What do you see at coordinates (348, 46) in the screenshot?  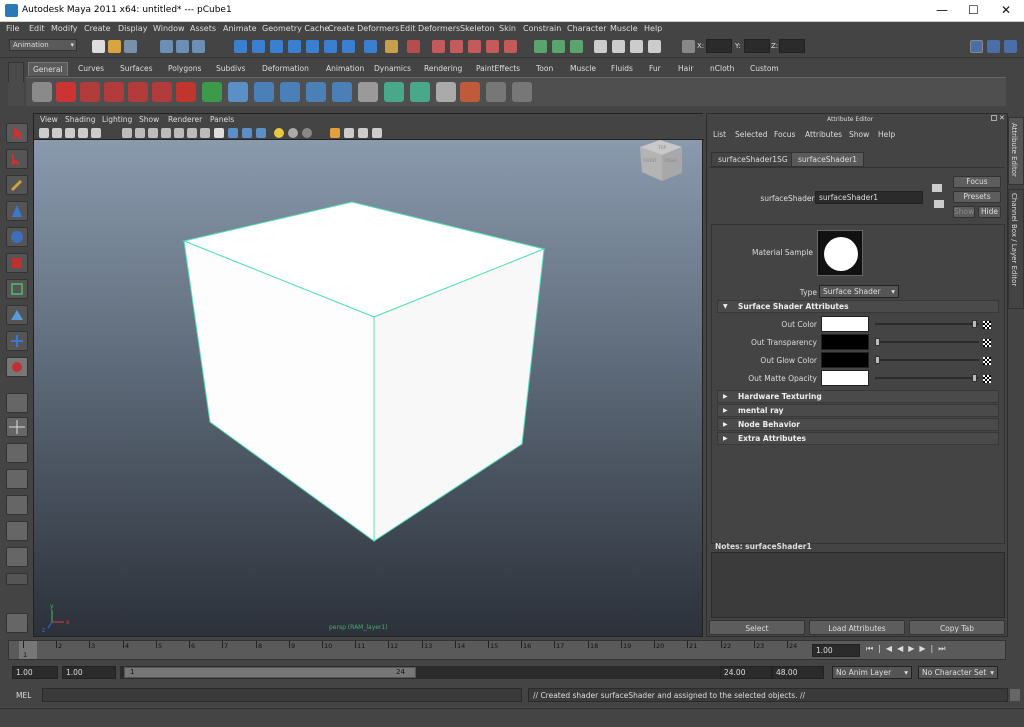 I see `construction-icon` at bounding box center [348, 46].